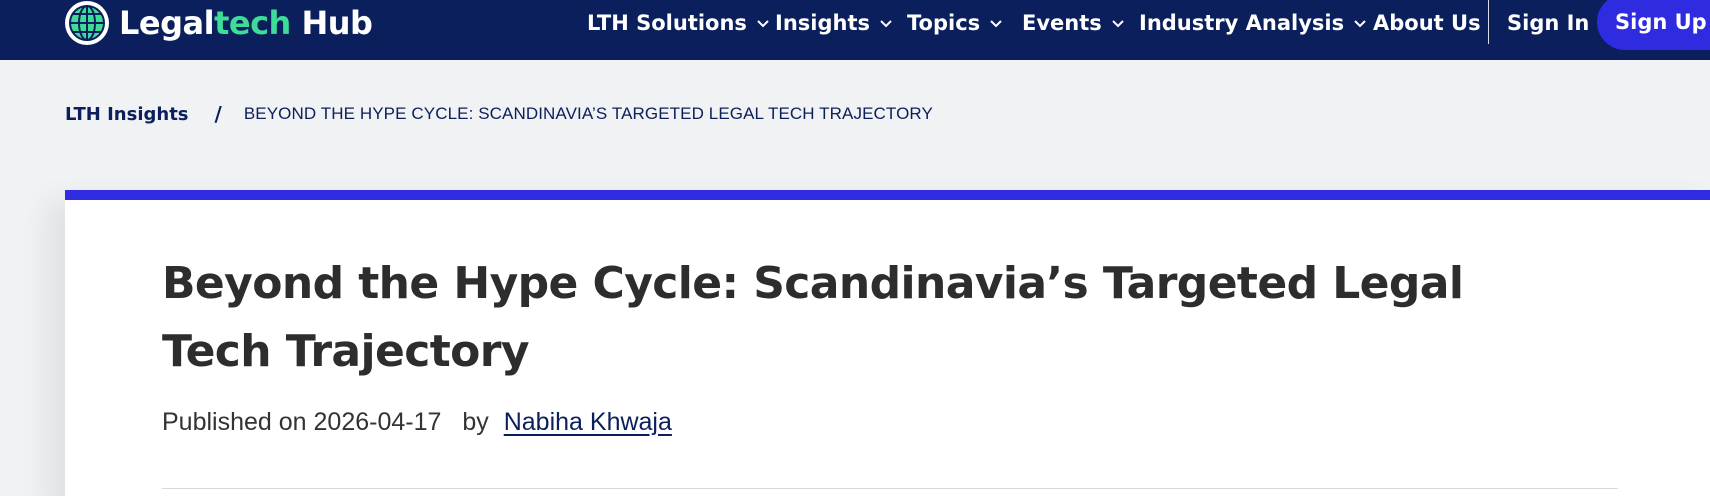 This screenshot has height=496, width=1710. Describe the element at coordinates (944, 23) in the screenshot. I see `nav-item-label: Topics` at that location.